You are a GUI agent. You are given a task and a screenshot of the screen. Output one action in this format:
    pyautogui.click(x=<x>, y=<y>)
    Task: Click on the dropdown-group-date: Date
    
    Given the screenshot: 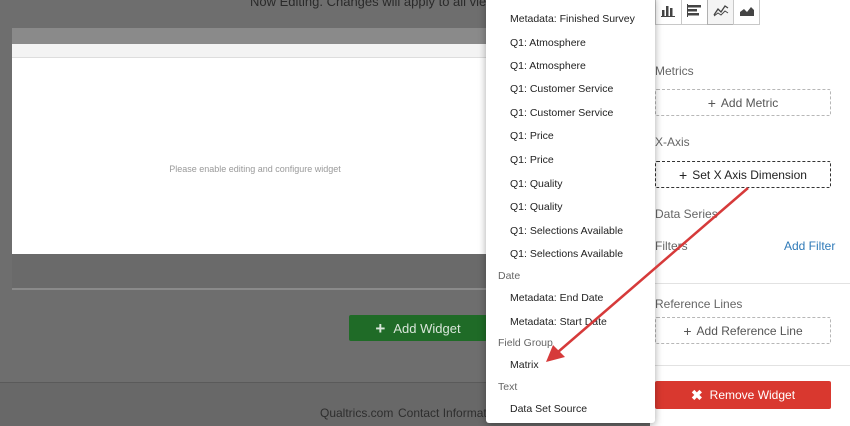 What is the action you would take?
    pyautogui.click(x=509, y=276)
    